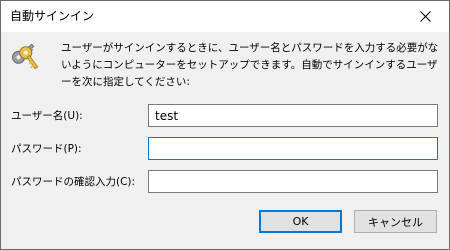  I want to click on username-label: ユーザー名(U):, so click(47, 116).